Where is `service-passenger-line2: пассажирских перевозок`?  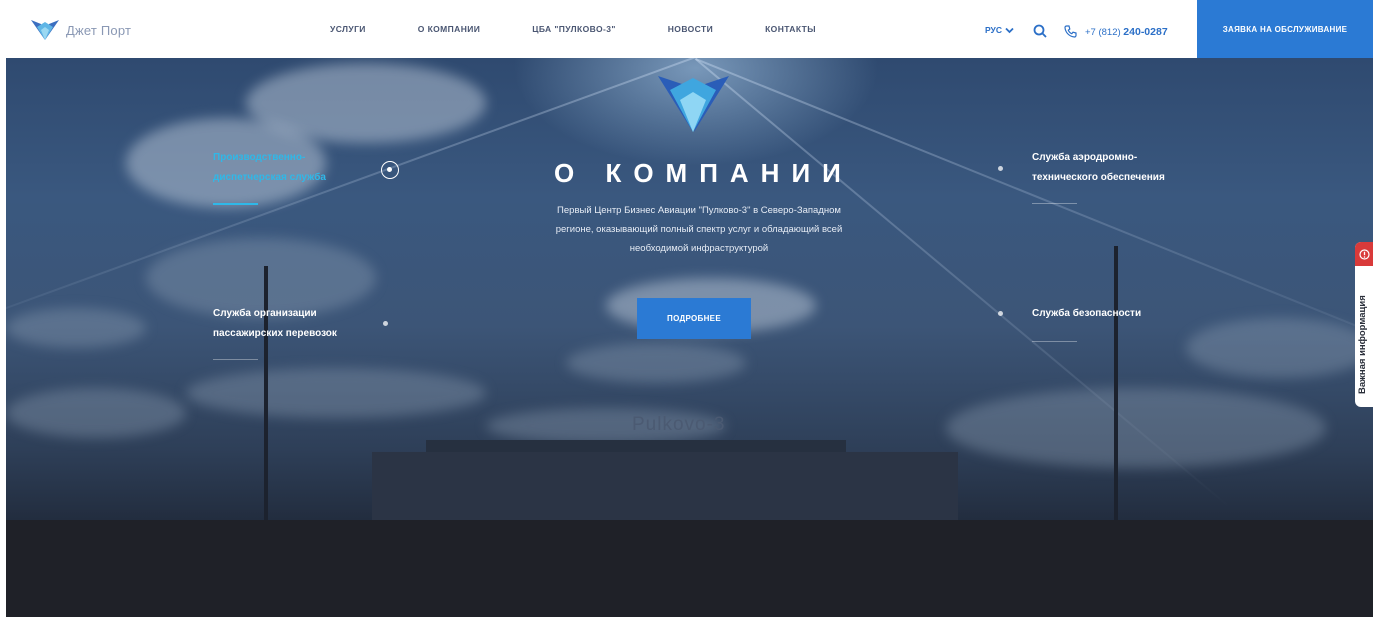
service-passenger-line2: пассажирских перевозок is located at coordinates (275, 333).